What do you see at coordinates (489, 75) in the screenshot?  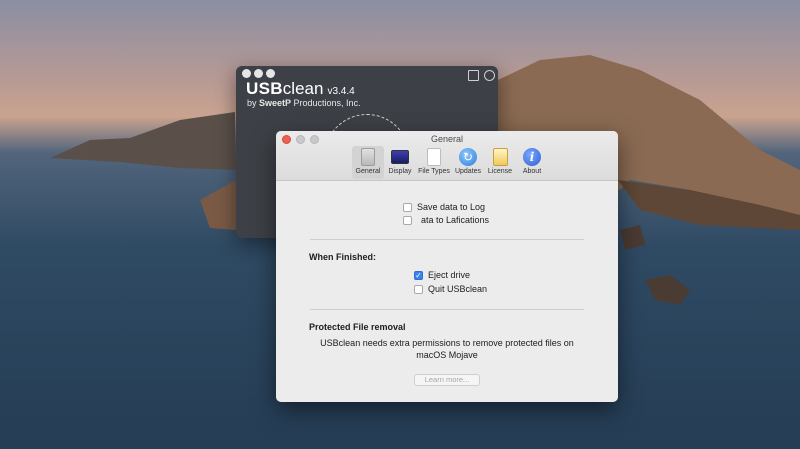 I see `gear-icon` at bounding box center [489, 75].